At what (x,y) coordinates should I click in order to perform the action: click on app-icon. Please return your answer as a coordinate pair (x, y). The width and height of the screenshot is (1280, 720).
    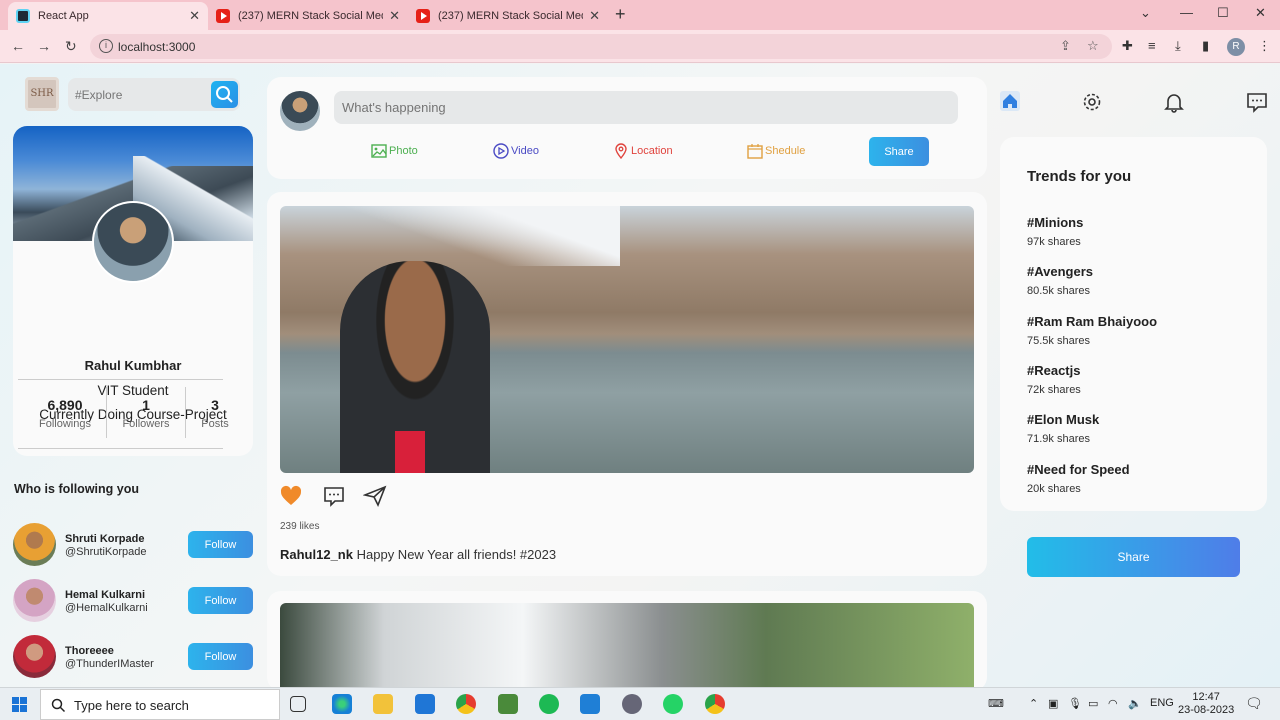
    Looking at the image, I should click on (508, 704).